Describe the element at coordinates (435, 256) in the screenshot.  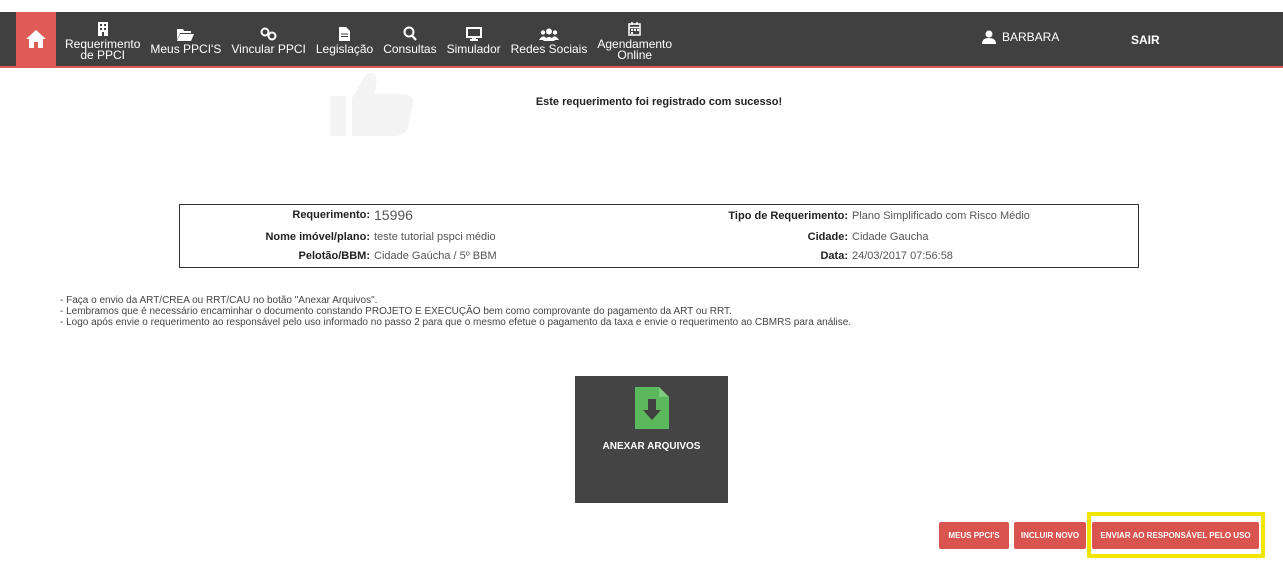
I see `pelotao-value: Cidade Gaúcha / 5º BBM` at that location.